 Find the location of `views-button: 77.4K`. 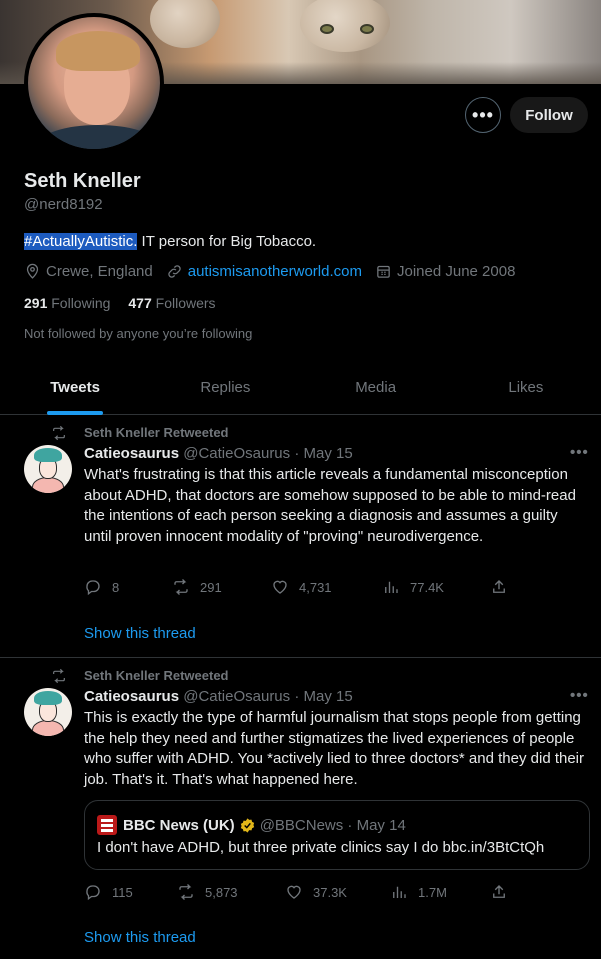

views-button: 77.4K is located at coordinates (413, 587).